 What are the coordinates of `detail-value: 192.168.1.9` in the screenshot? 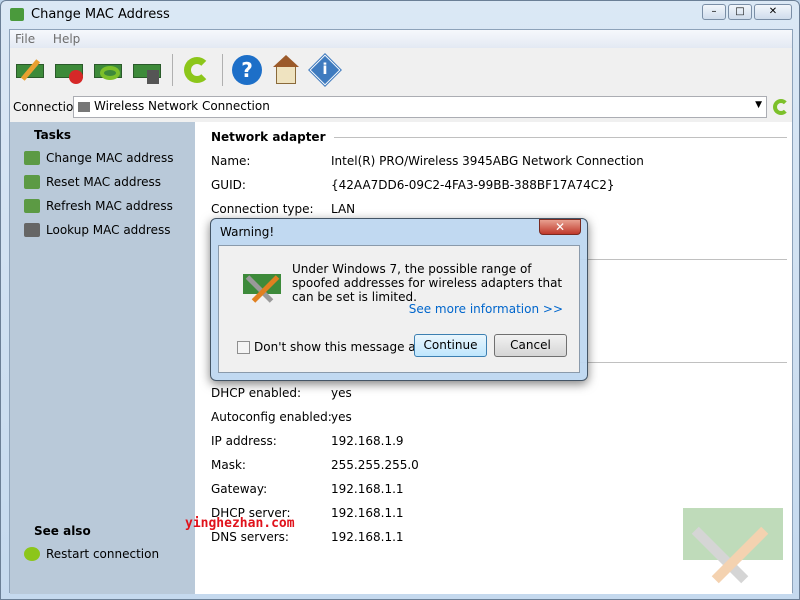 It's located at (367, 441).